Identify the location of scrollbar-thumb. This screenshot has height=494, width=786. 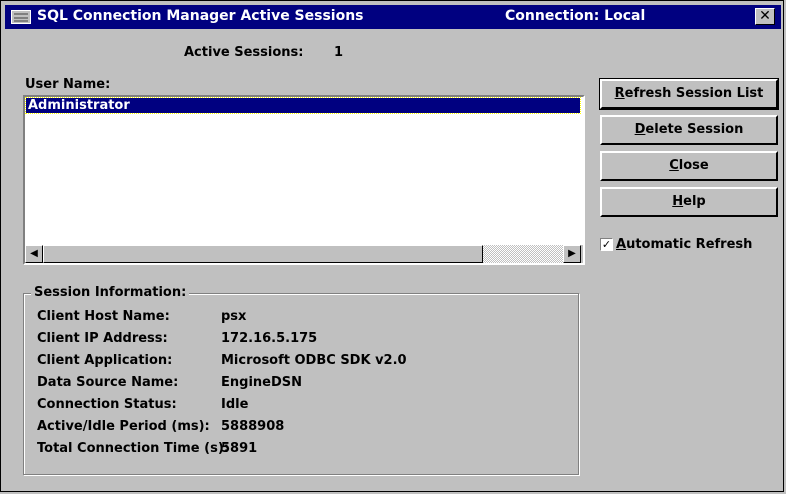
(263, 254).